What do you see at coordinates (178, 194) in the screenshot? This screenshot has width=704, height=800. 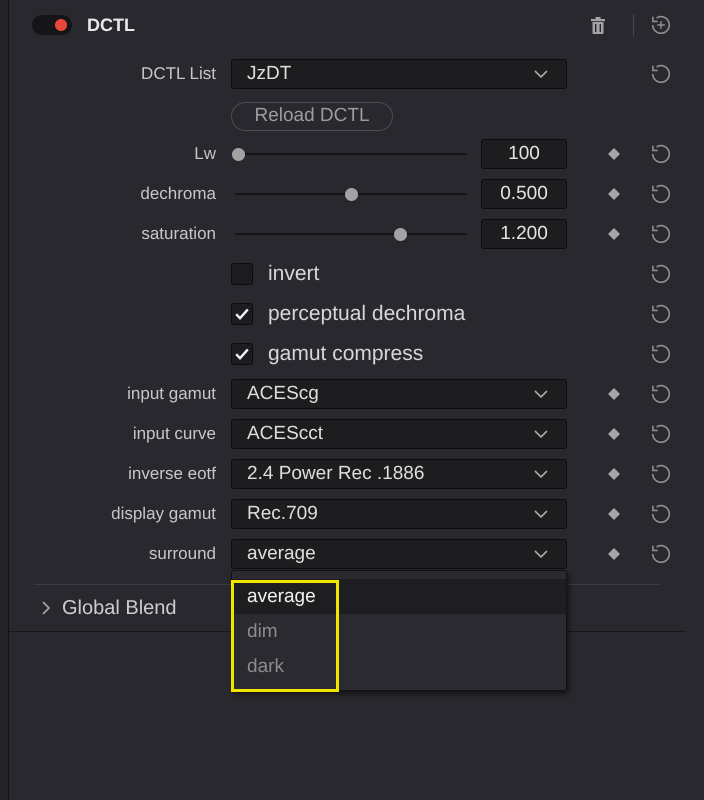 I see `param-label: dechroma` at bounding box center [178, 194].